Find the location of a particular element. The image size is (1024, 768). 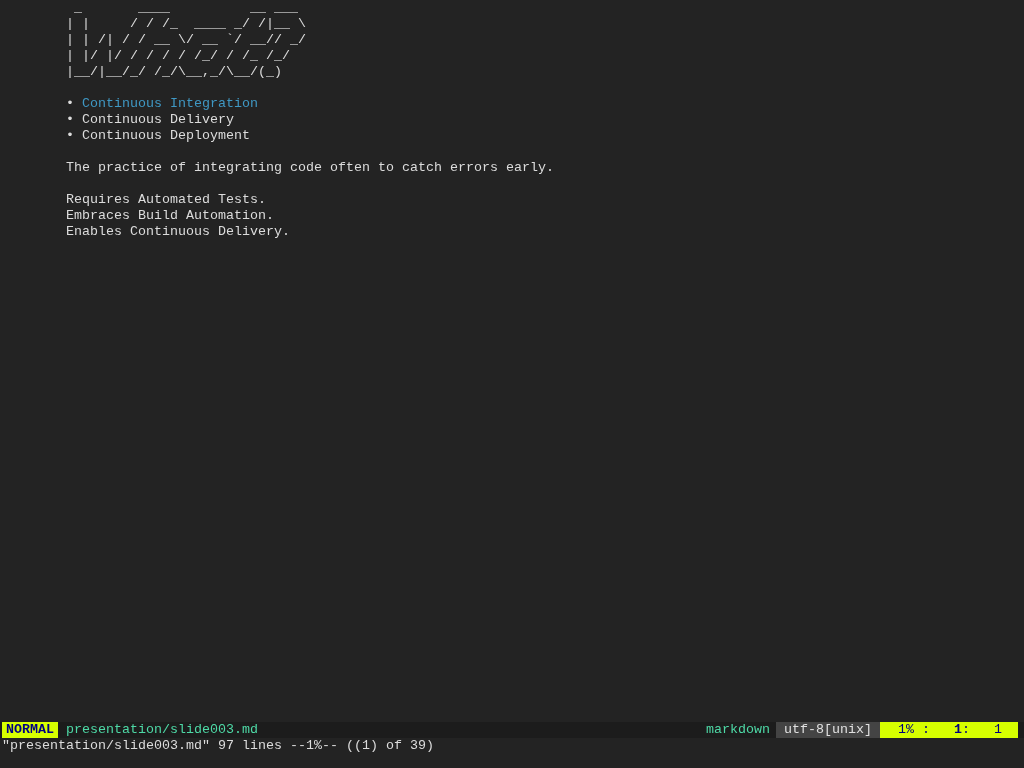

file-name: presentation/slide003.md is located at coordinates (162, 730).